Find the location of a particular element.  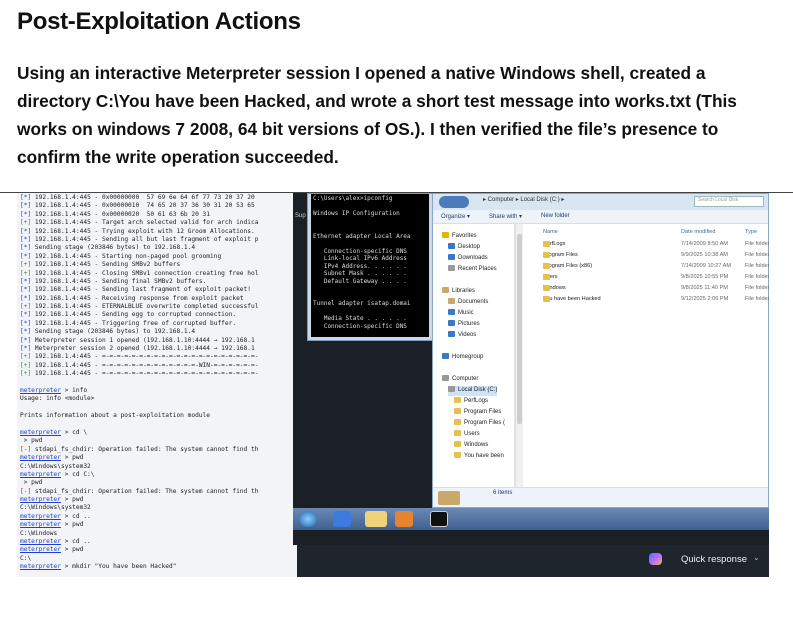

back-forward-icon is located at coordinates (454, 202).